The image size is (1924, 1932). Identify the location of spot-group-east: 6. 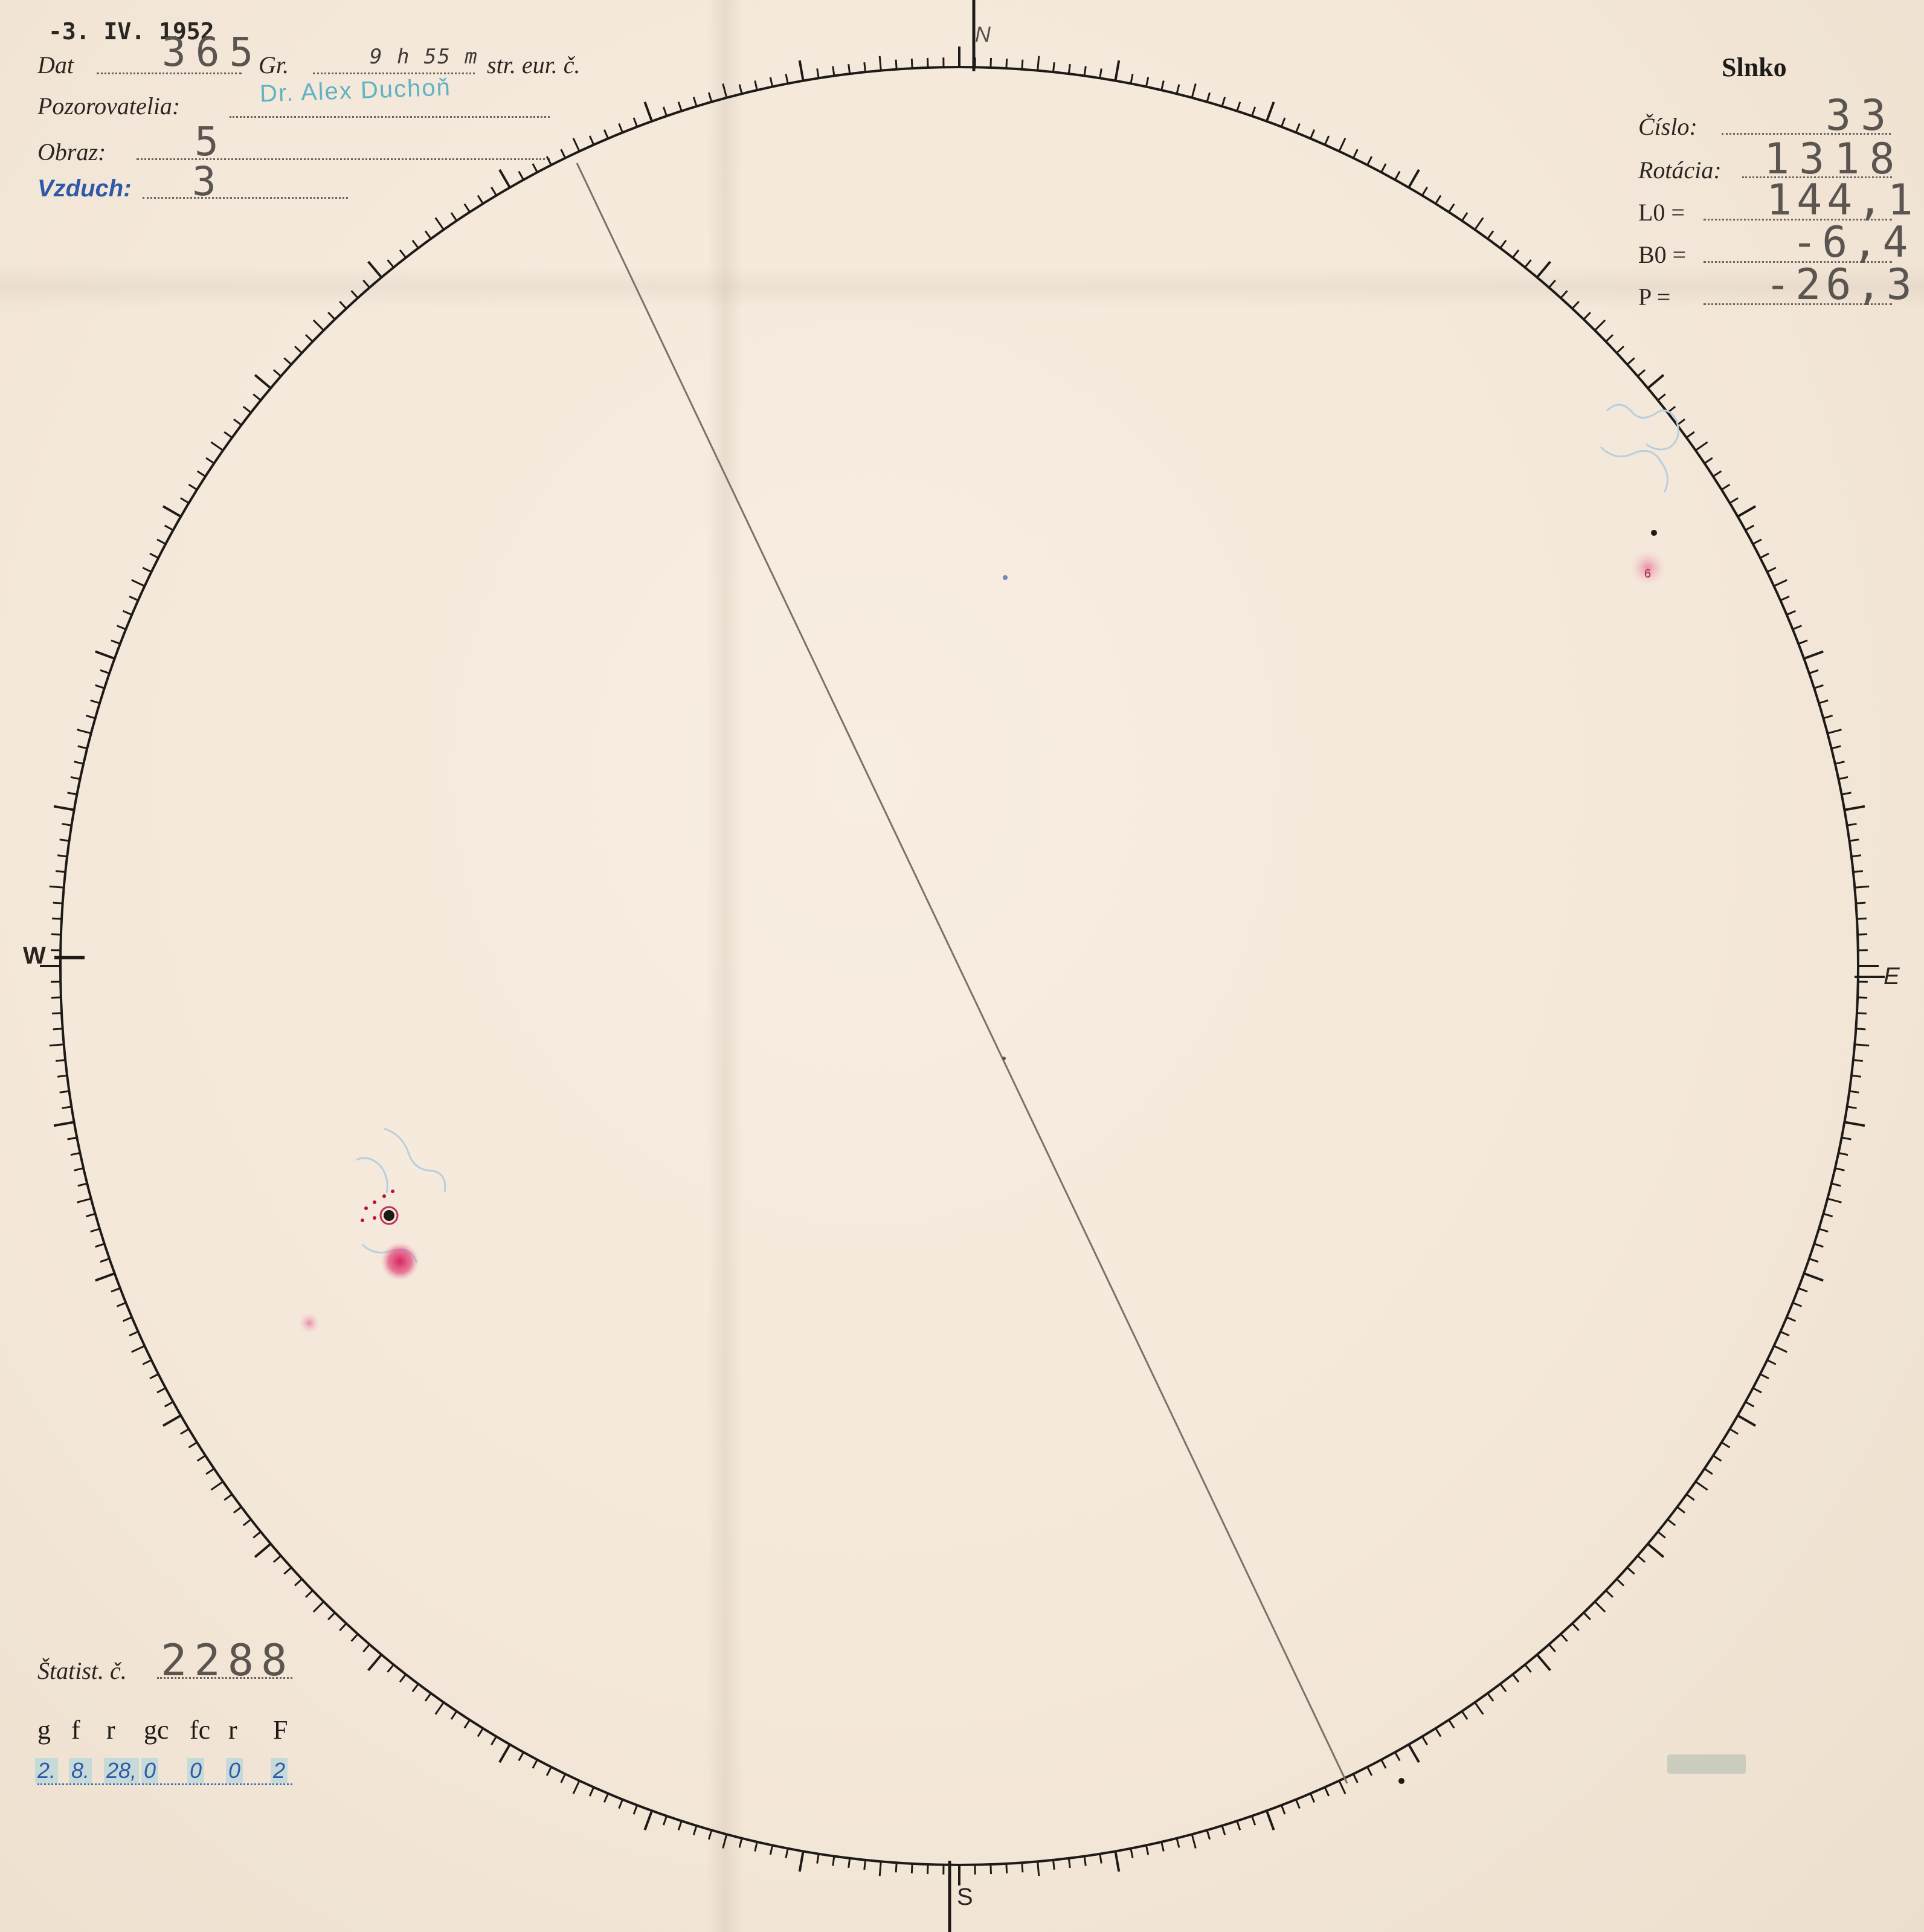
(1639, 495).